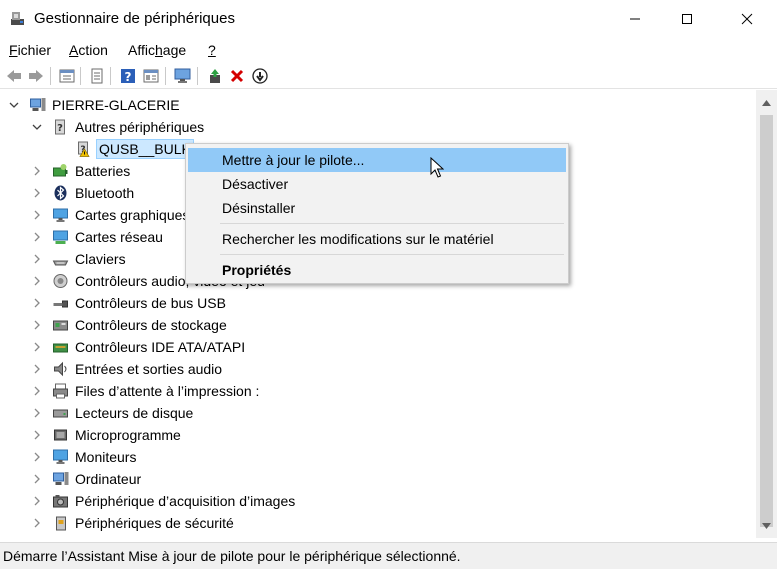 This screenshot has width=777, height=569. What do you see at coordinates (157, 50) in the screenshot?
I see `menu-affichage: Affichage` at bounding box center [157, 50].